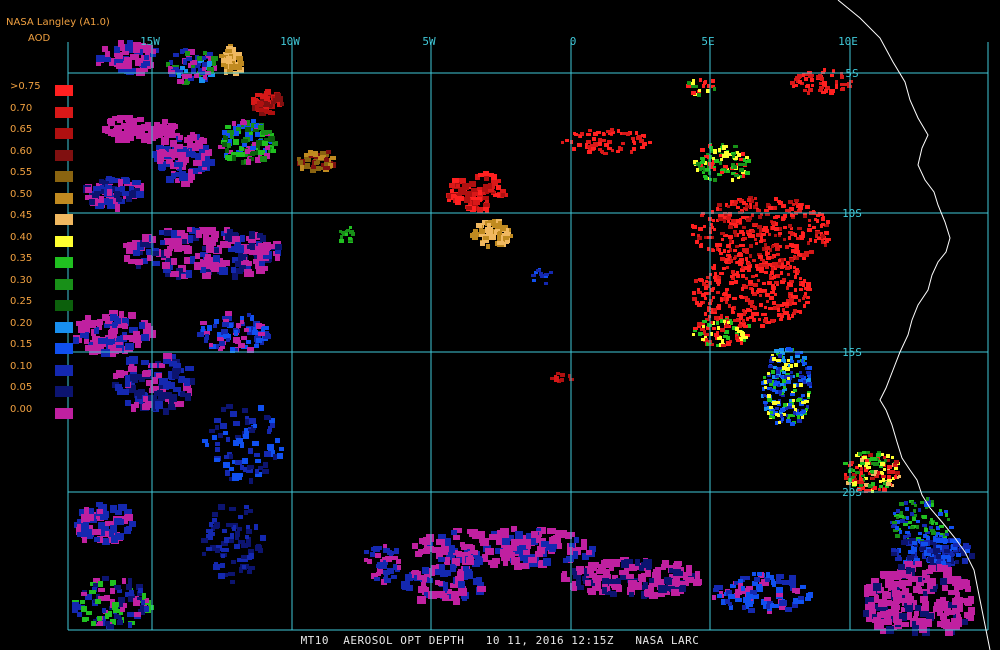 This screenshot has height=650, width=1000. Describe the element at coordinates (429, 41) in the screenshot. I see `lon-label: 5W` at that location.